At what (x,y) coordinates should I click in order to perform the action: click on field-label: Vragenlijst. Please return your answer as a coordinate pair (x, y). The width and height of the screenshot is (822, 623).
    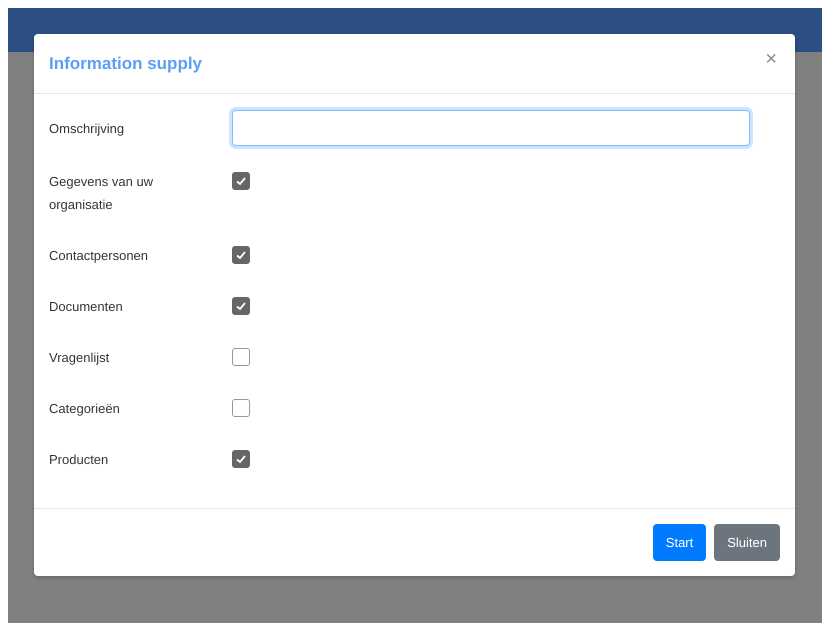
    Looking at the image, I should click on (79, 358).